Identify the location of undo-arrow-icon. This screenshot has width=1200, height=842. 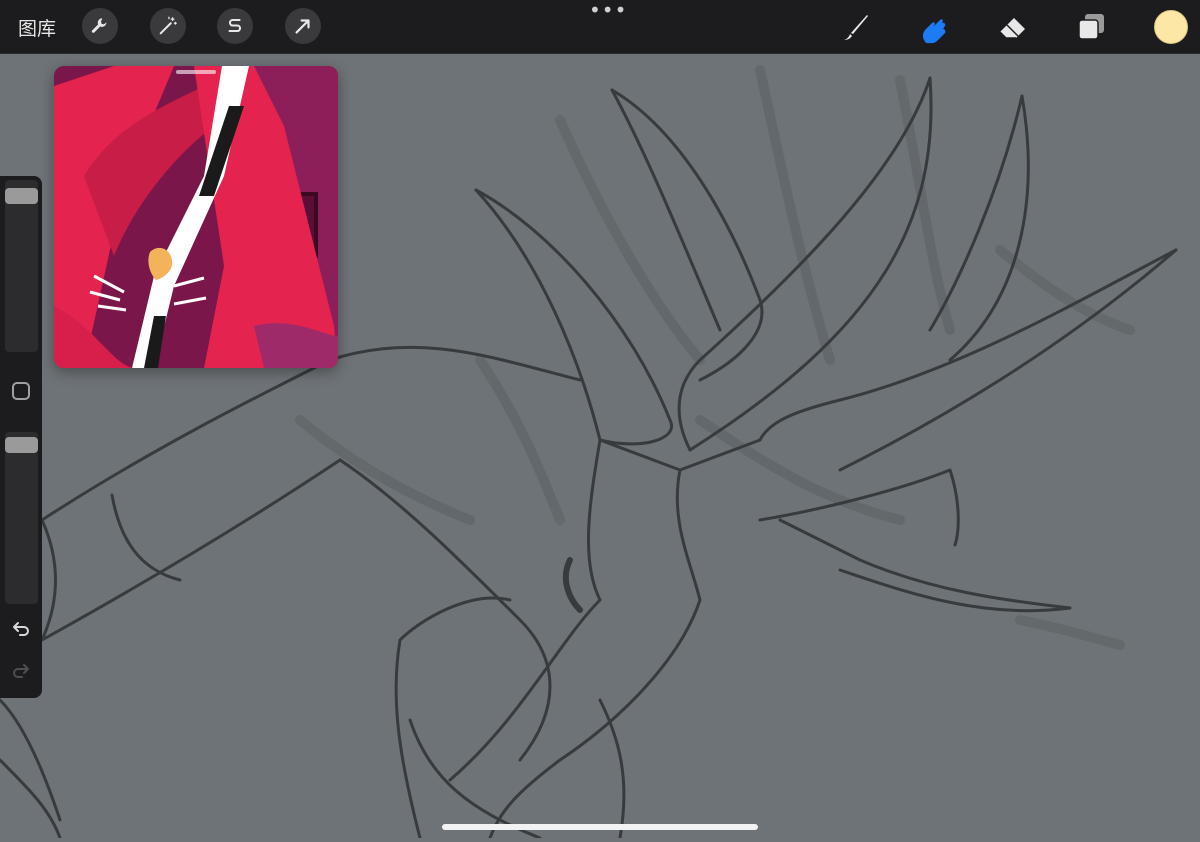
(21, 629).